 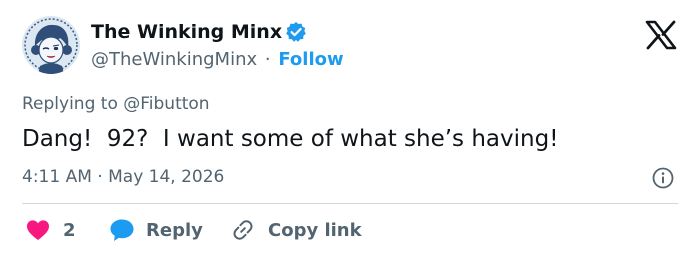 I want to click on divider, so click(x=350, y=203).